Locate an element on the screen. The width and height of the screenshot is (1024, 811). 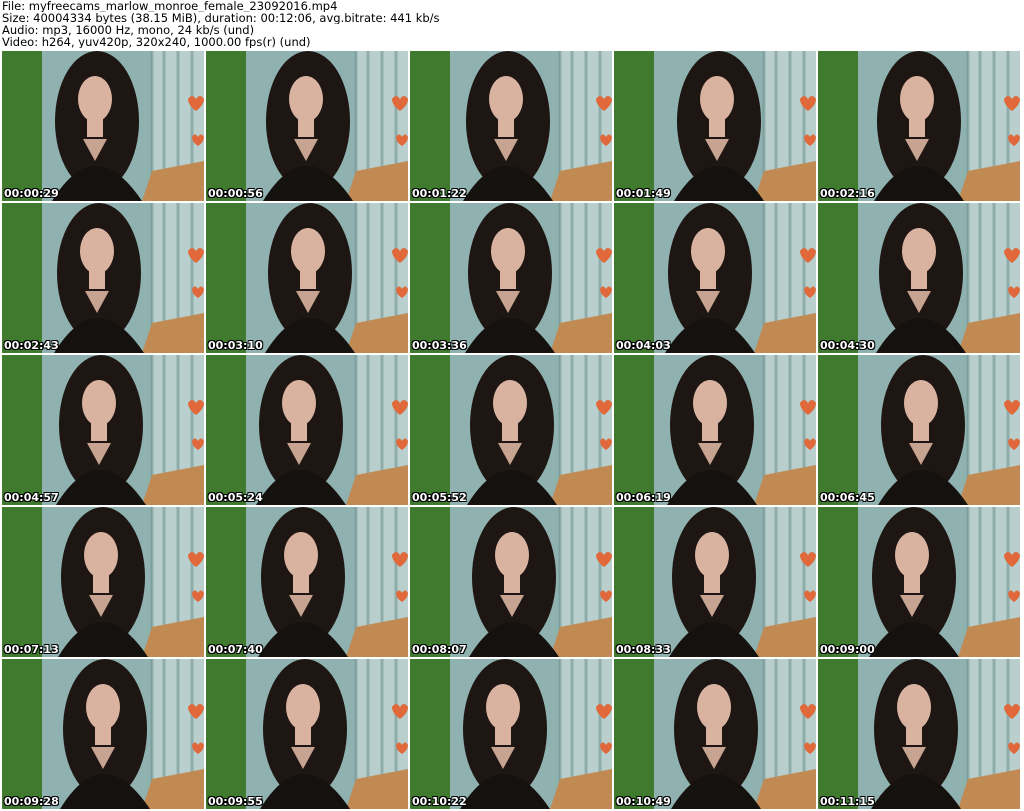
thumbnail-timestamp: 00:04:30 is located at coordinates (847, 345).